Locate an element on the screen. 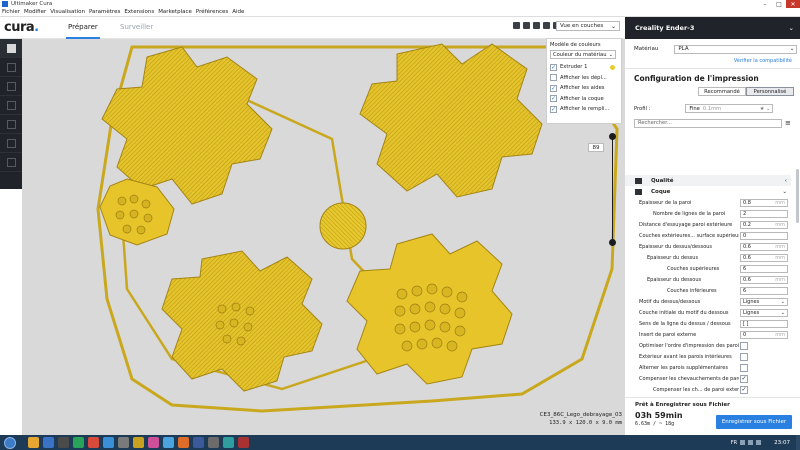  folder-app-icon is located at coordinates (138, 442).